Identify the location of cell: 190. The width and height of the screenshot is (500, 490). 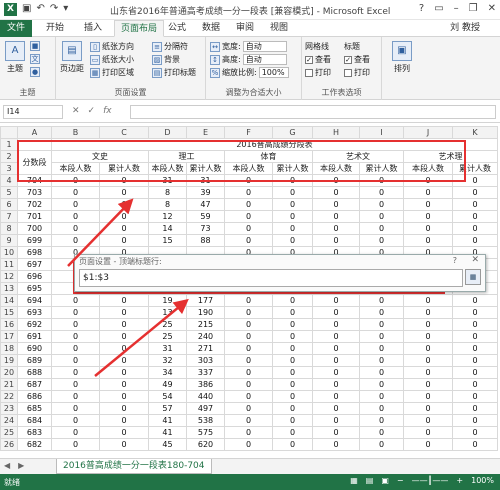
(205, 312).